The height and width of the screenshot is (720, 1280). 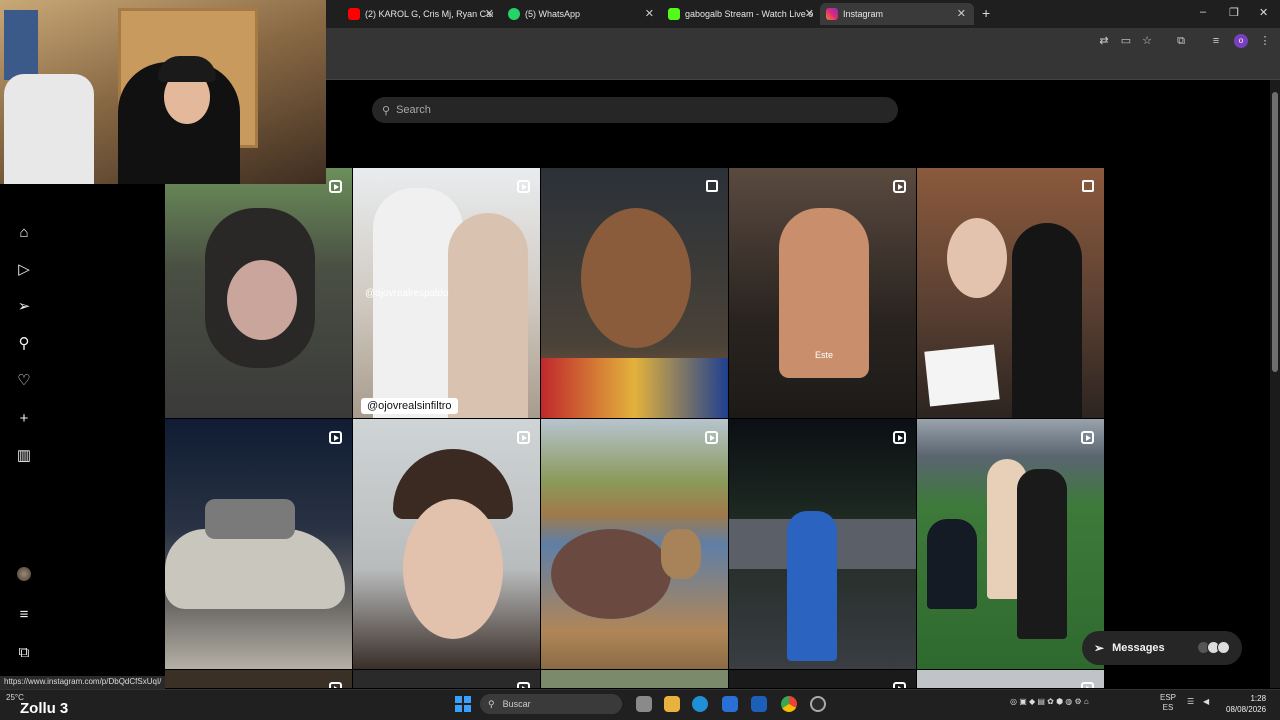 What do you see at coordinates (24, 653) in the screenshot?
I see `more-apps-icon: ⧉` at bounding box center [24, 653].